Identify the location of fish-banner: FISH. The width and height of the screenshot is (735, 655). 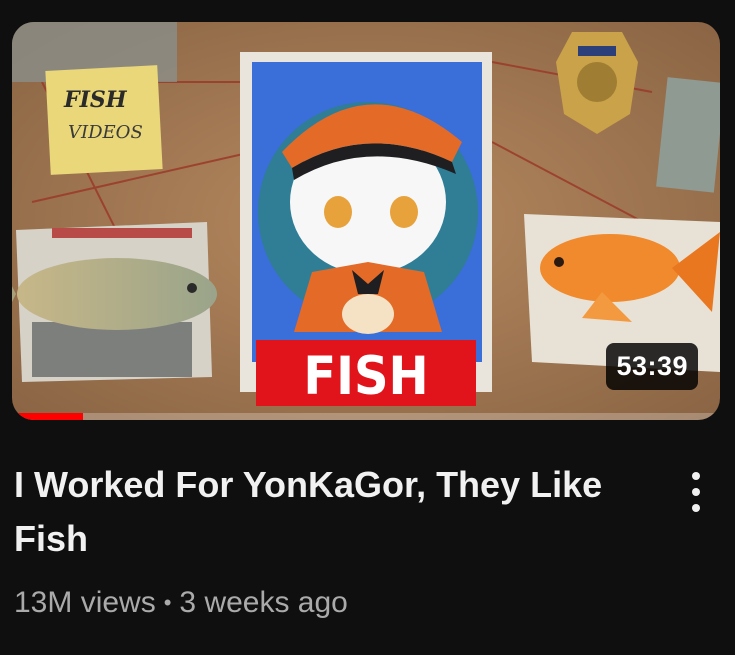
(366, 373).